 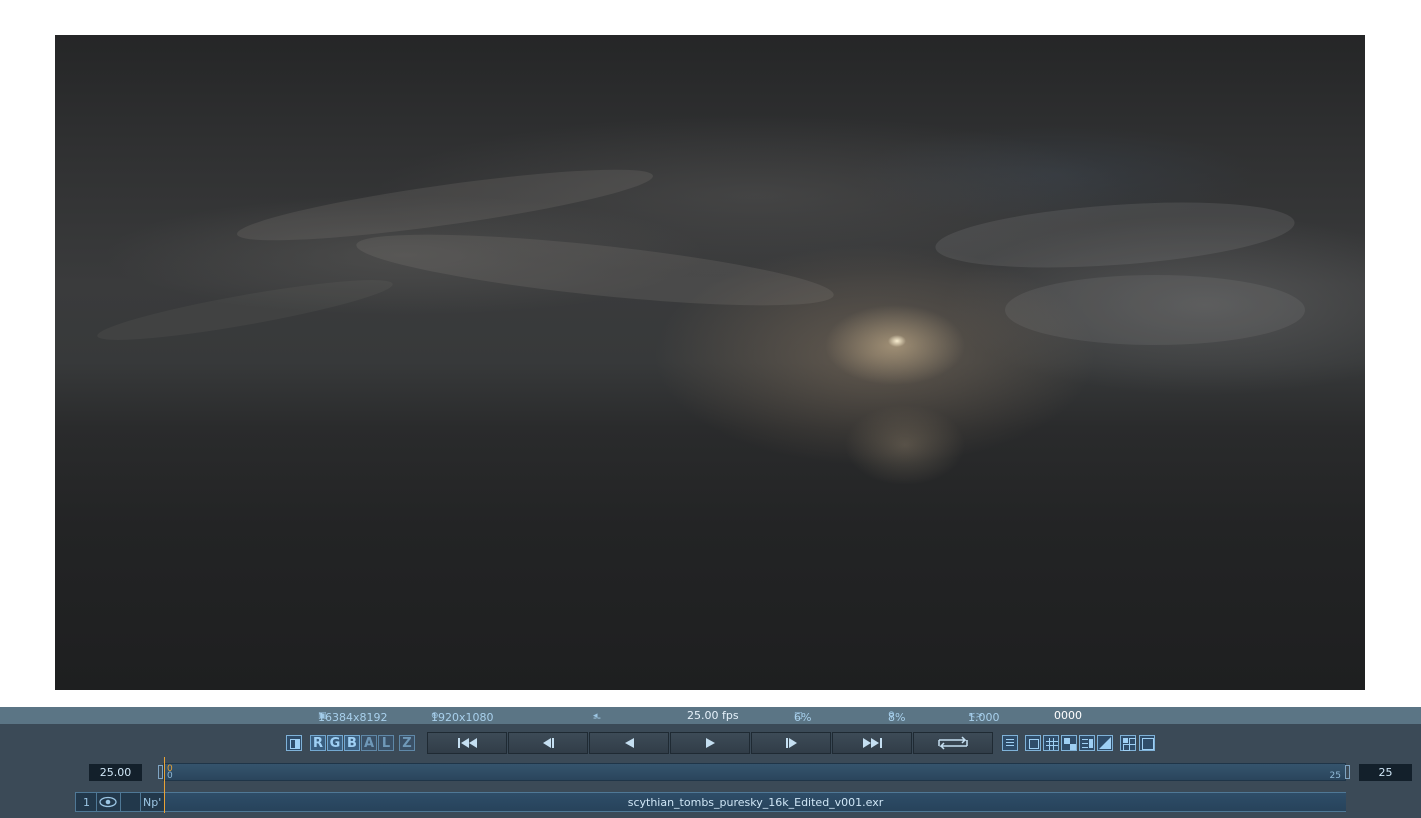 I want to click on loop-icon, so click(x=953, y=743).